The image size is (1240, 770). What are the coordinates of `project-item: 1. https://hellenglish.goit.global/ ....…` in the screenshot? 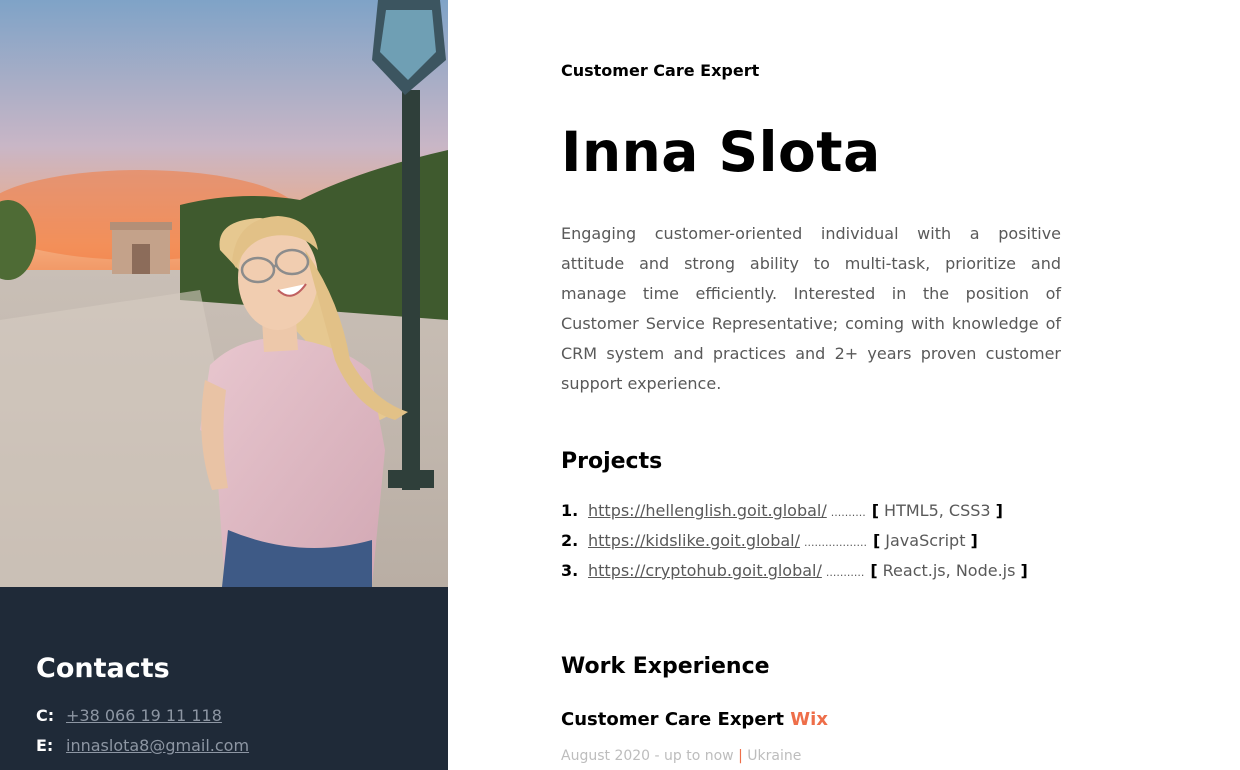 It's located at (811, 516).